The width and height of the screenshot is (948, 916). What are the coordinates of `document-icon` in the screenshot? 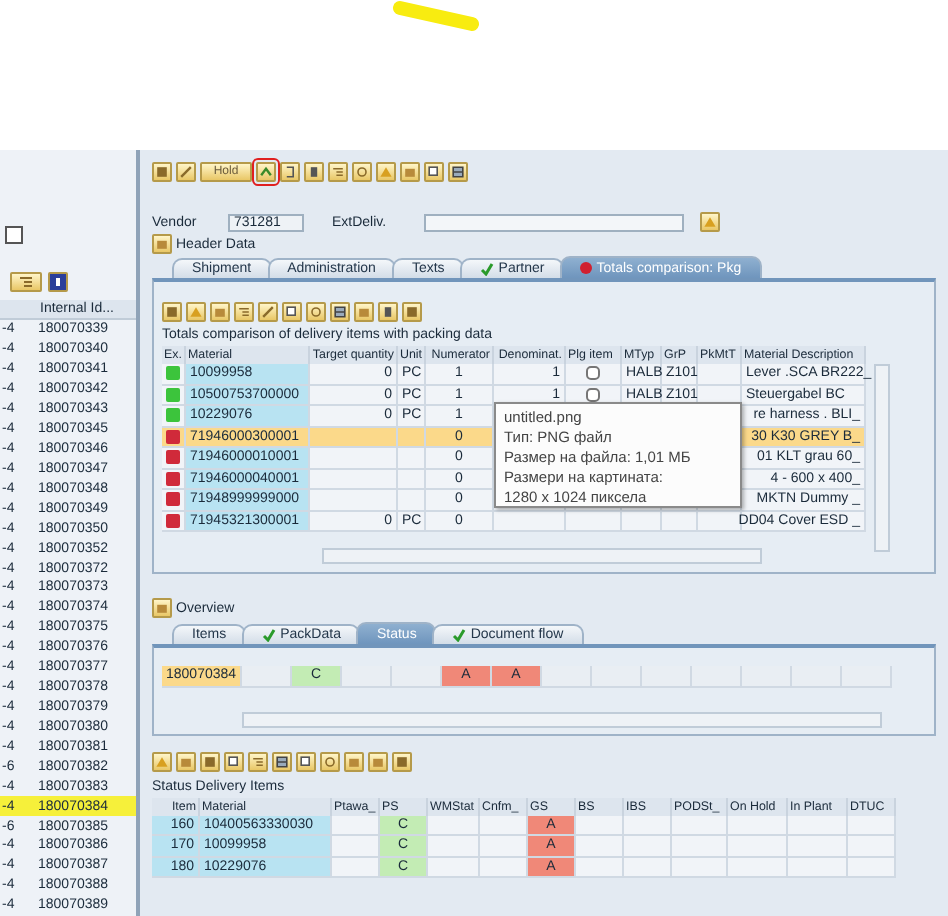 It's located at (14, 235).